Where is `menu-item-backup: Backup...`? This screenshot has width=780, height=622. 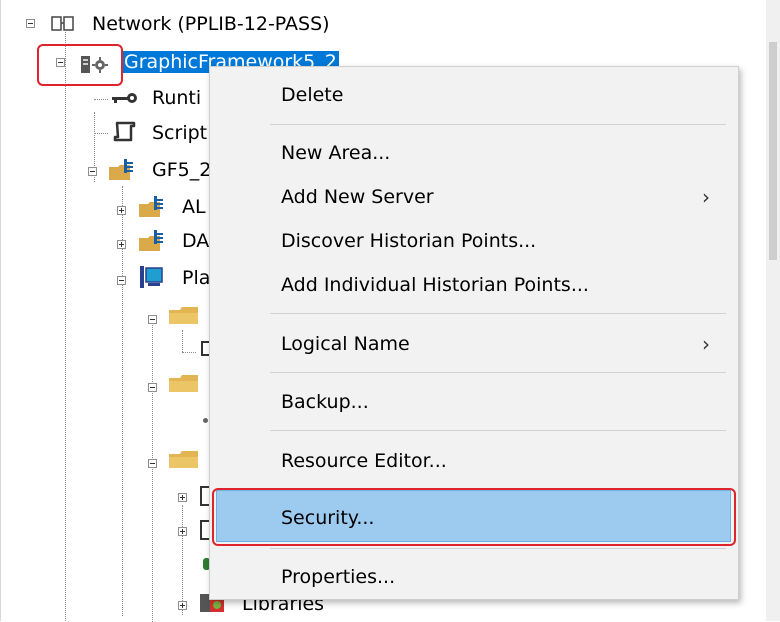
menu-item-backup: Backup... is located at coordinates (325, 402).